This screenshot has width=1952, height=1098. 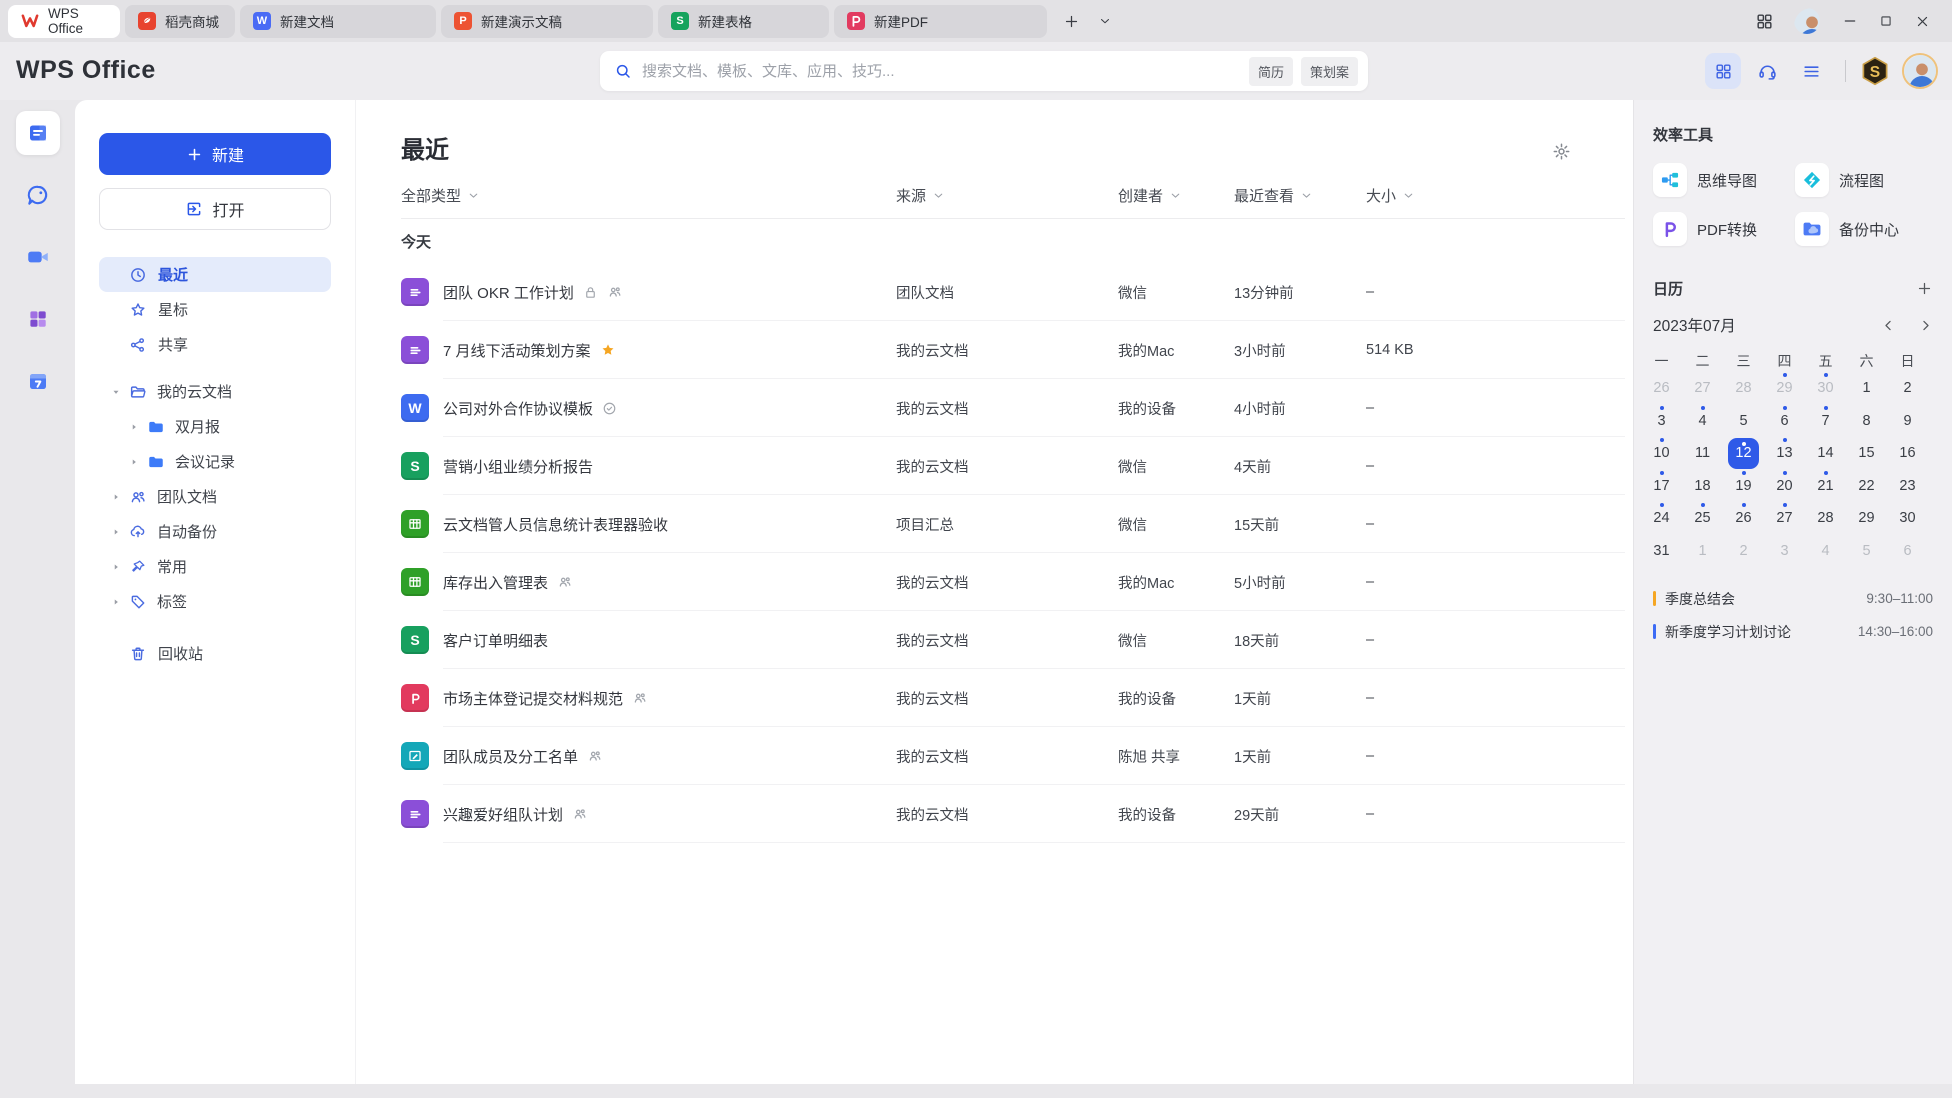 What do you see at coordinates (1864, 229) in the screenshot?
I see `tool-backup-center: 备份中心` at bounding box center [1864, 229].